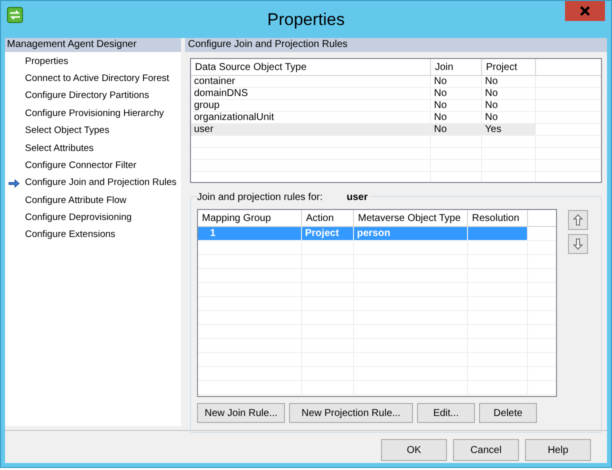  What do you see at coordinates (328, 218) in the screenshot?
I see `column-header: Action` at bounding box center [328, 218].